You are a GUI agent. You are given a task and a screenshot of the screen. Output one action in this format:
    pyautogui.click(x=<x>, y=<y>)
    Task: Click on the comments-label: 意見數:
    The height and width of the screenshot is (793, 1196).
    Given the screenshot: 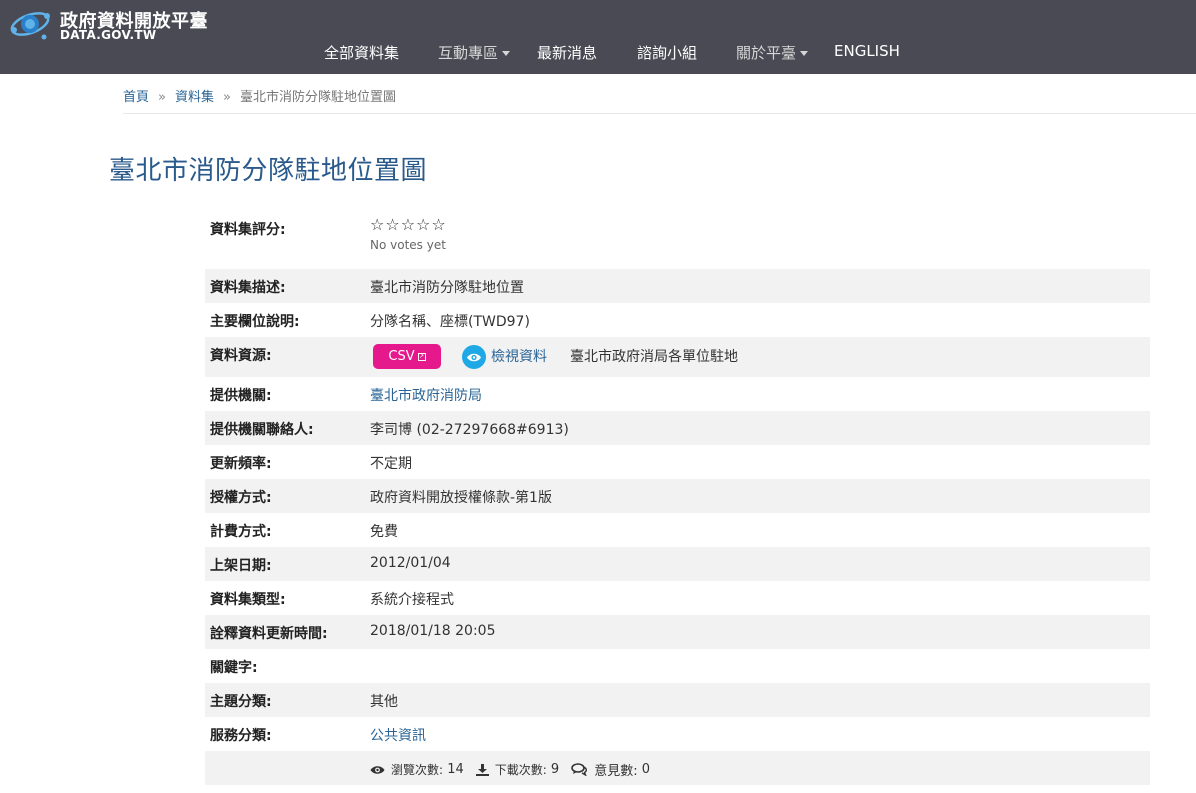 What is the action you would take?
    pyautogui.click(x=616, y=771)
    